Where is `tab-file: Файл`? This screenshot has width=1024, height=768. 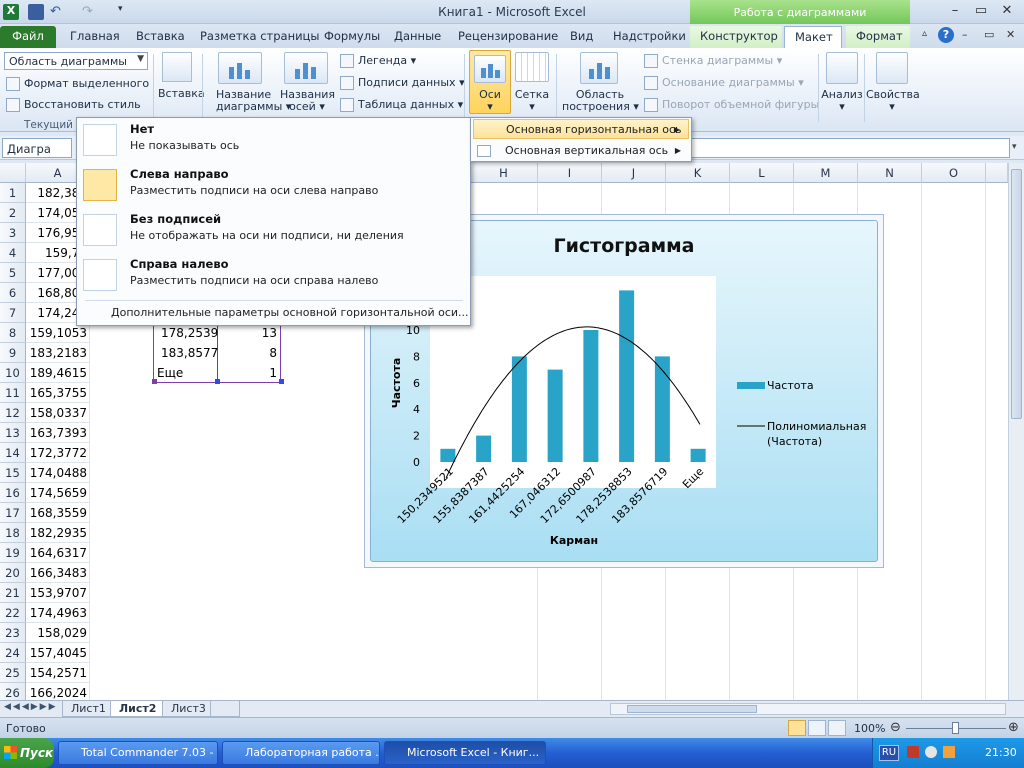 tab-file: Файл is located at coordinates (28, 37).